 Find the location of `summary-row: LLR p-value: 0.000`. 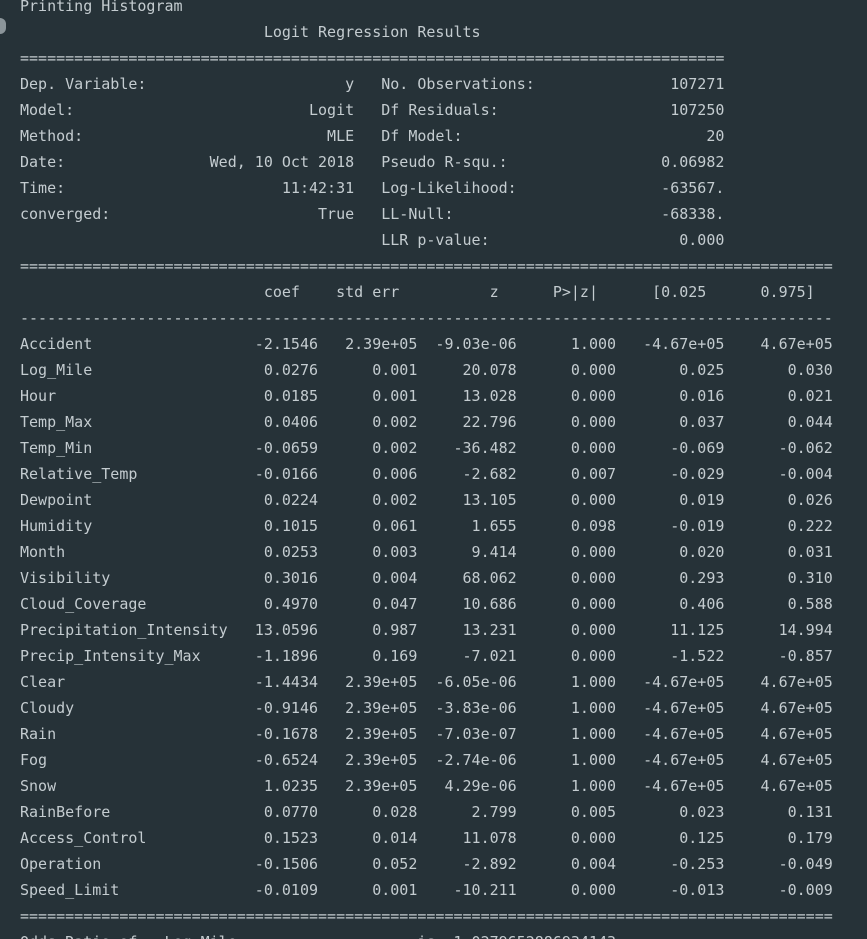

summary-row: LLR p-value: 0.000 is located at coordinates (372, 240).